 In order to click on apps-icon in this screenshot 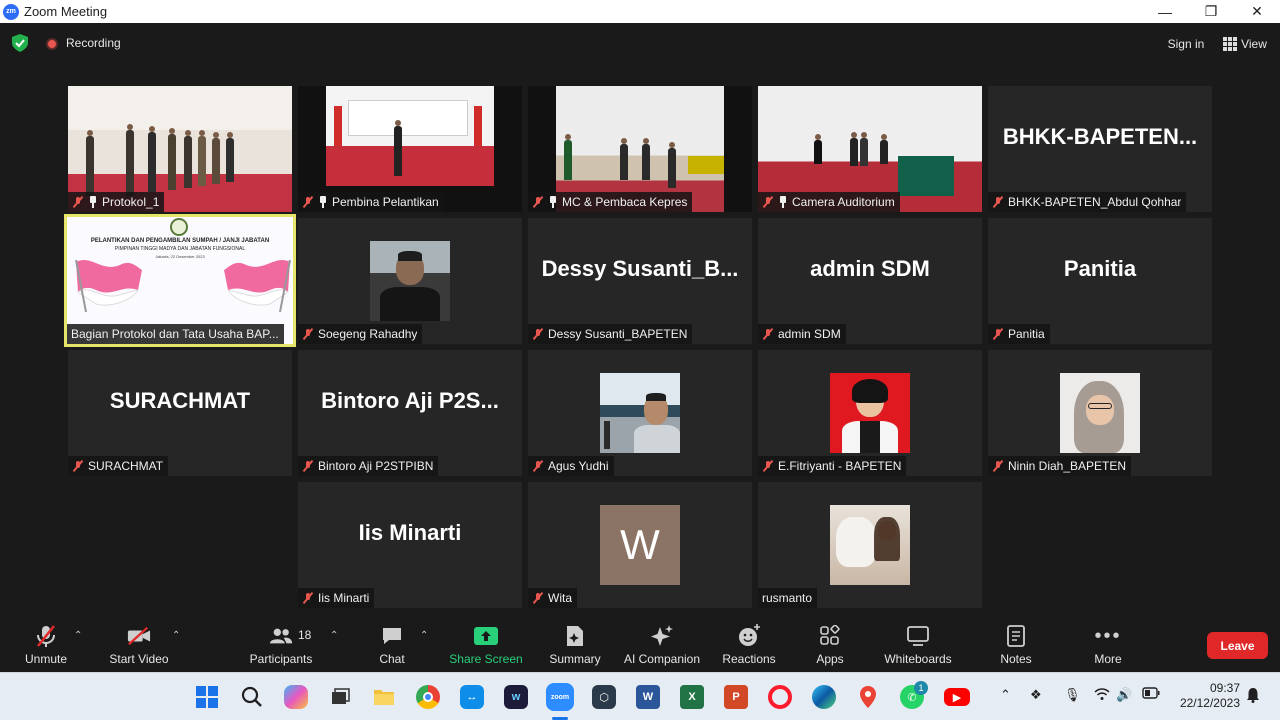, I will do `click(830, 636)`.